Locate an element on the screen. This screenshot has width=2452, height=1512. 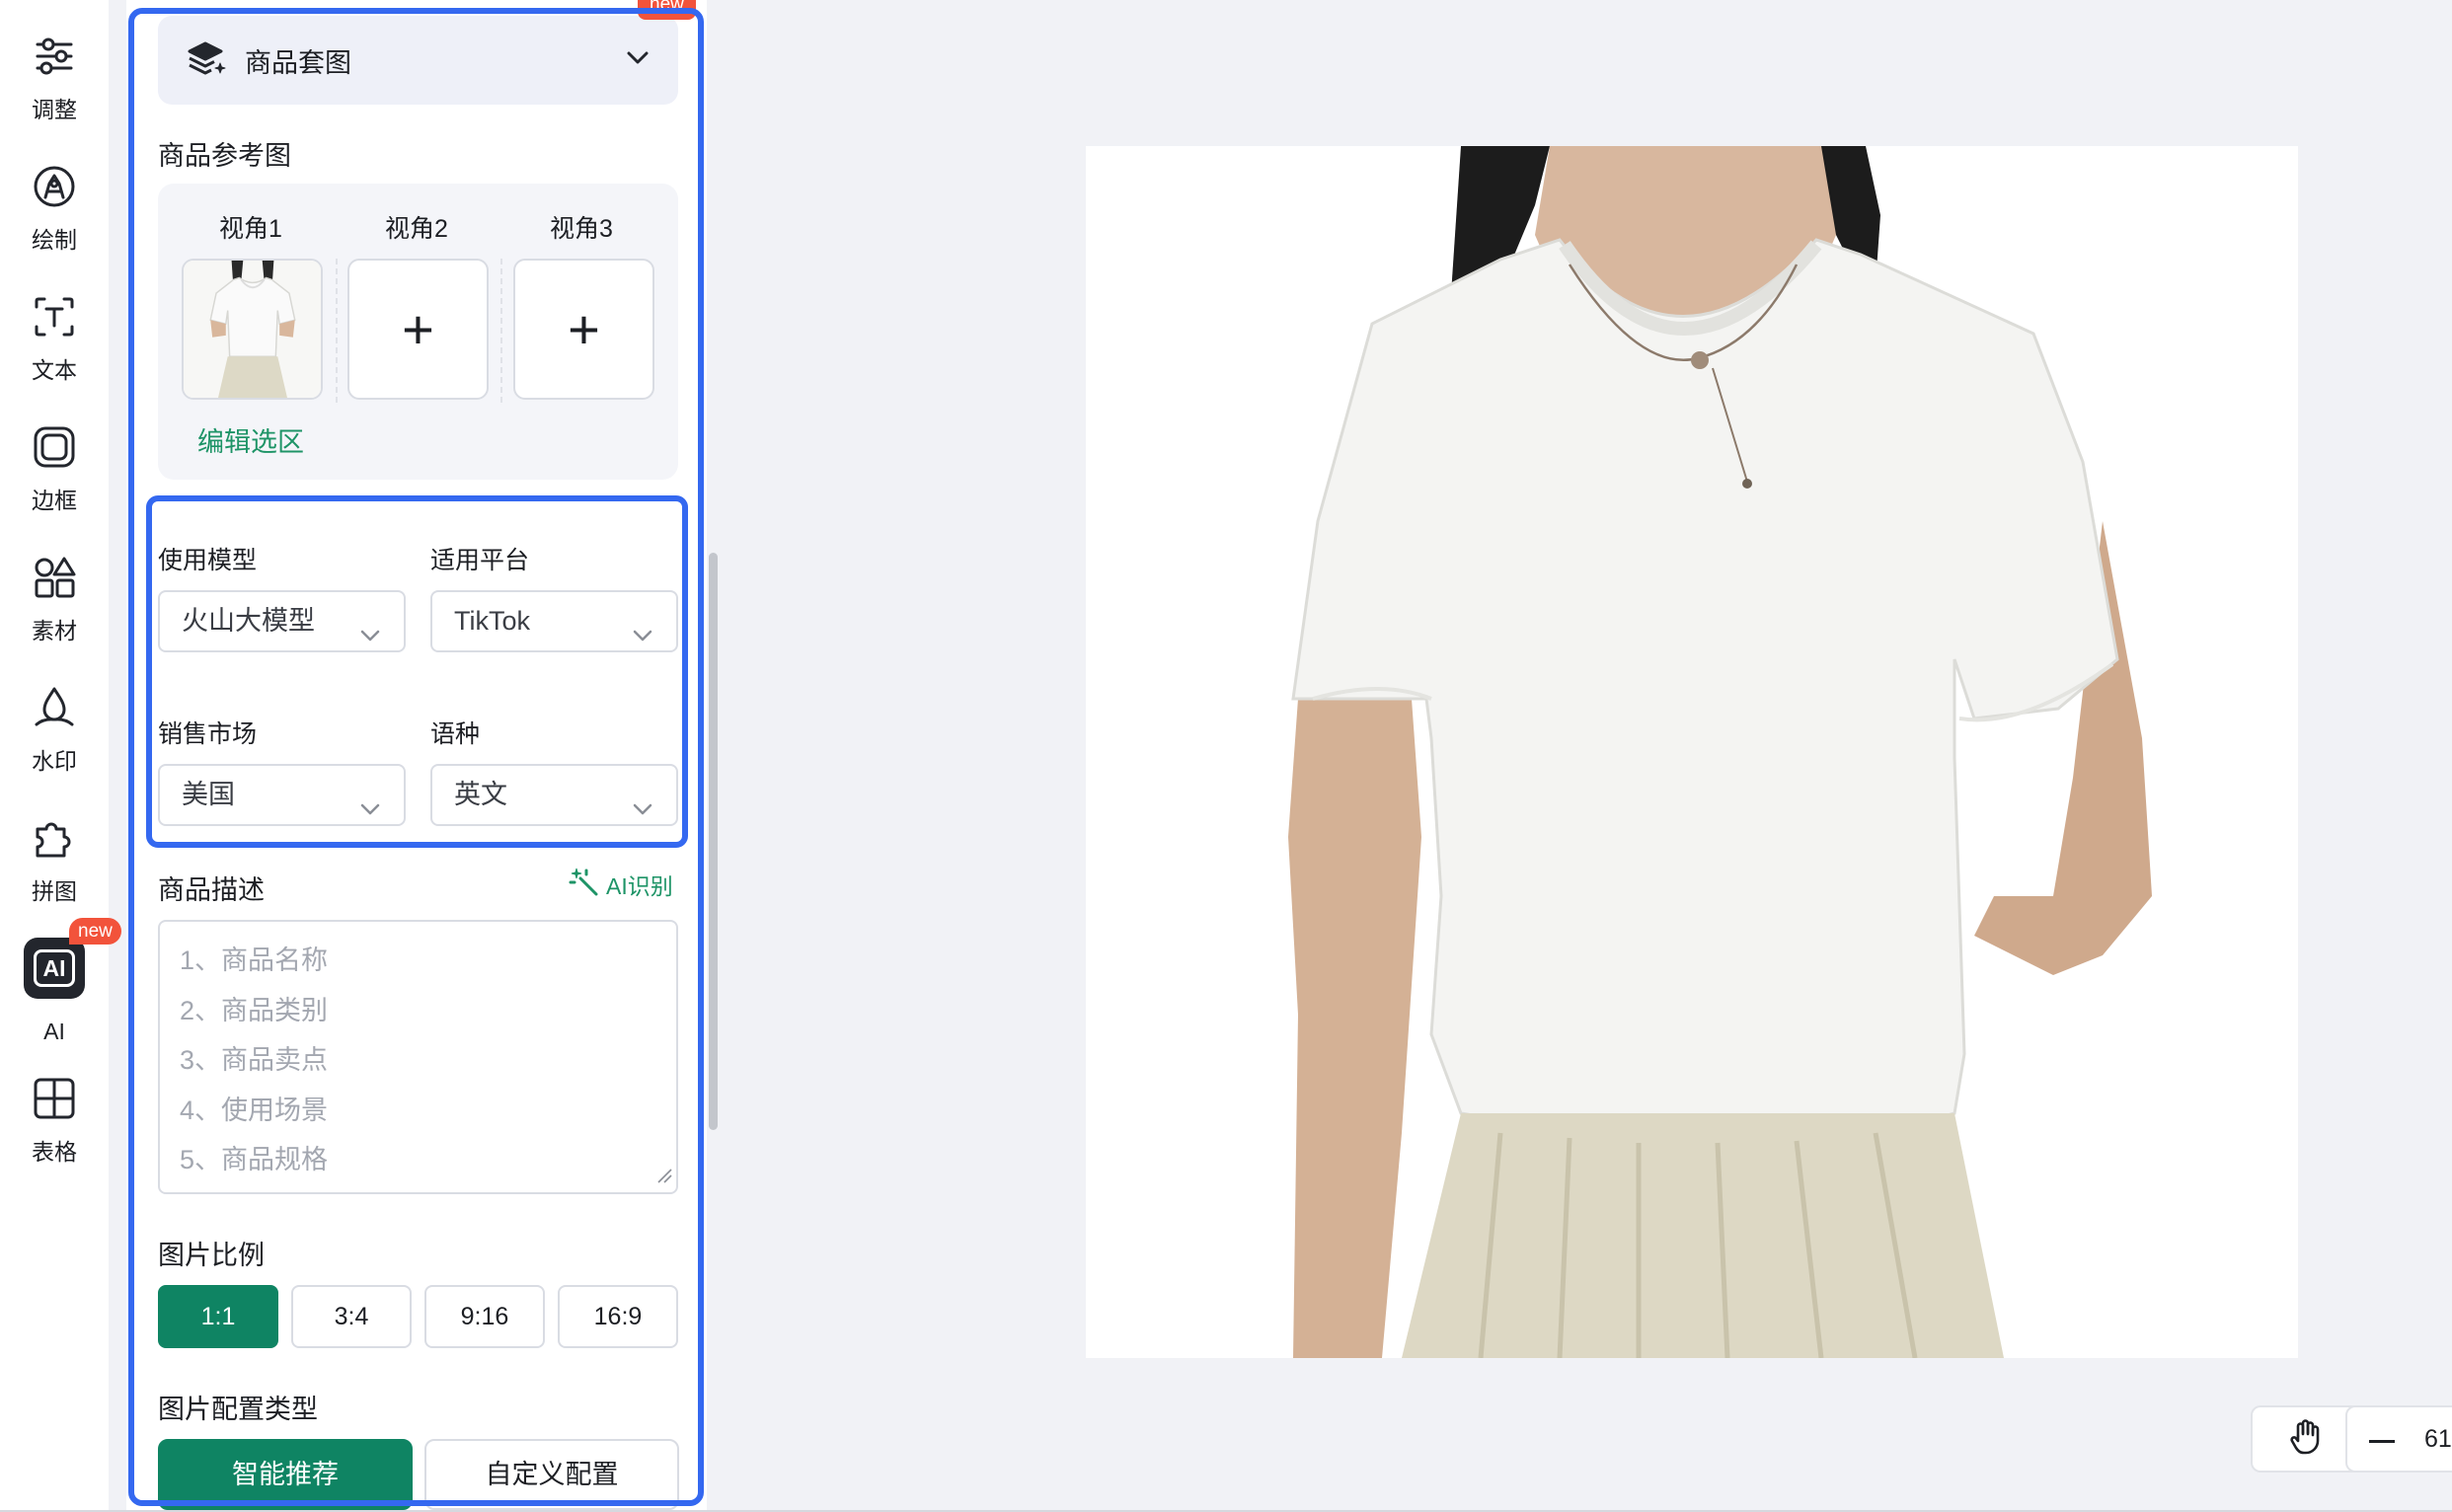
puzzle-icon is located at coordinates (54, 838).